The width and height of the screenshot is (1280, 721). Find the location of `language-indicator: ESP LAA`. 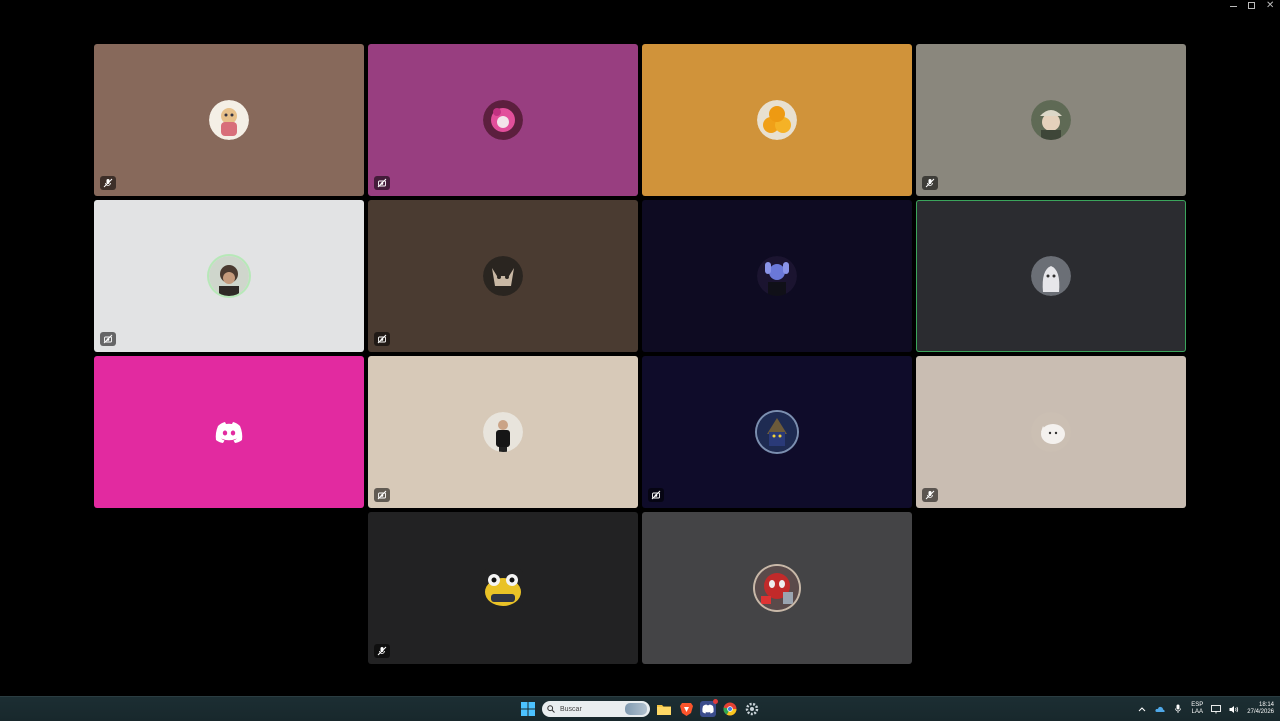

language-indicator: ESP LAA is located at coordinates (1197, 709).